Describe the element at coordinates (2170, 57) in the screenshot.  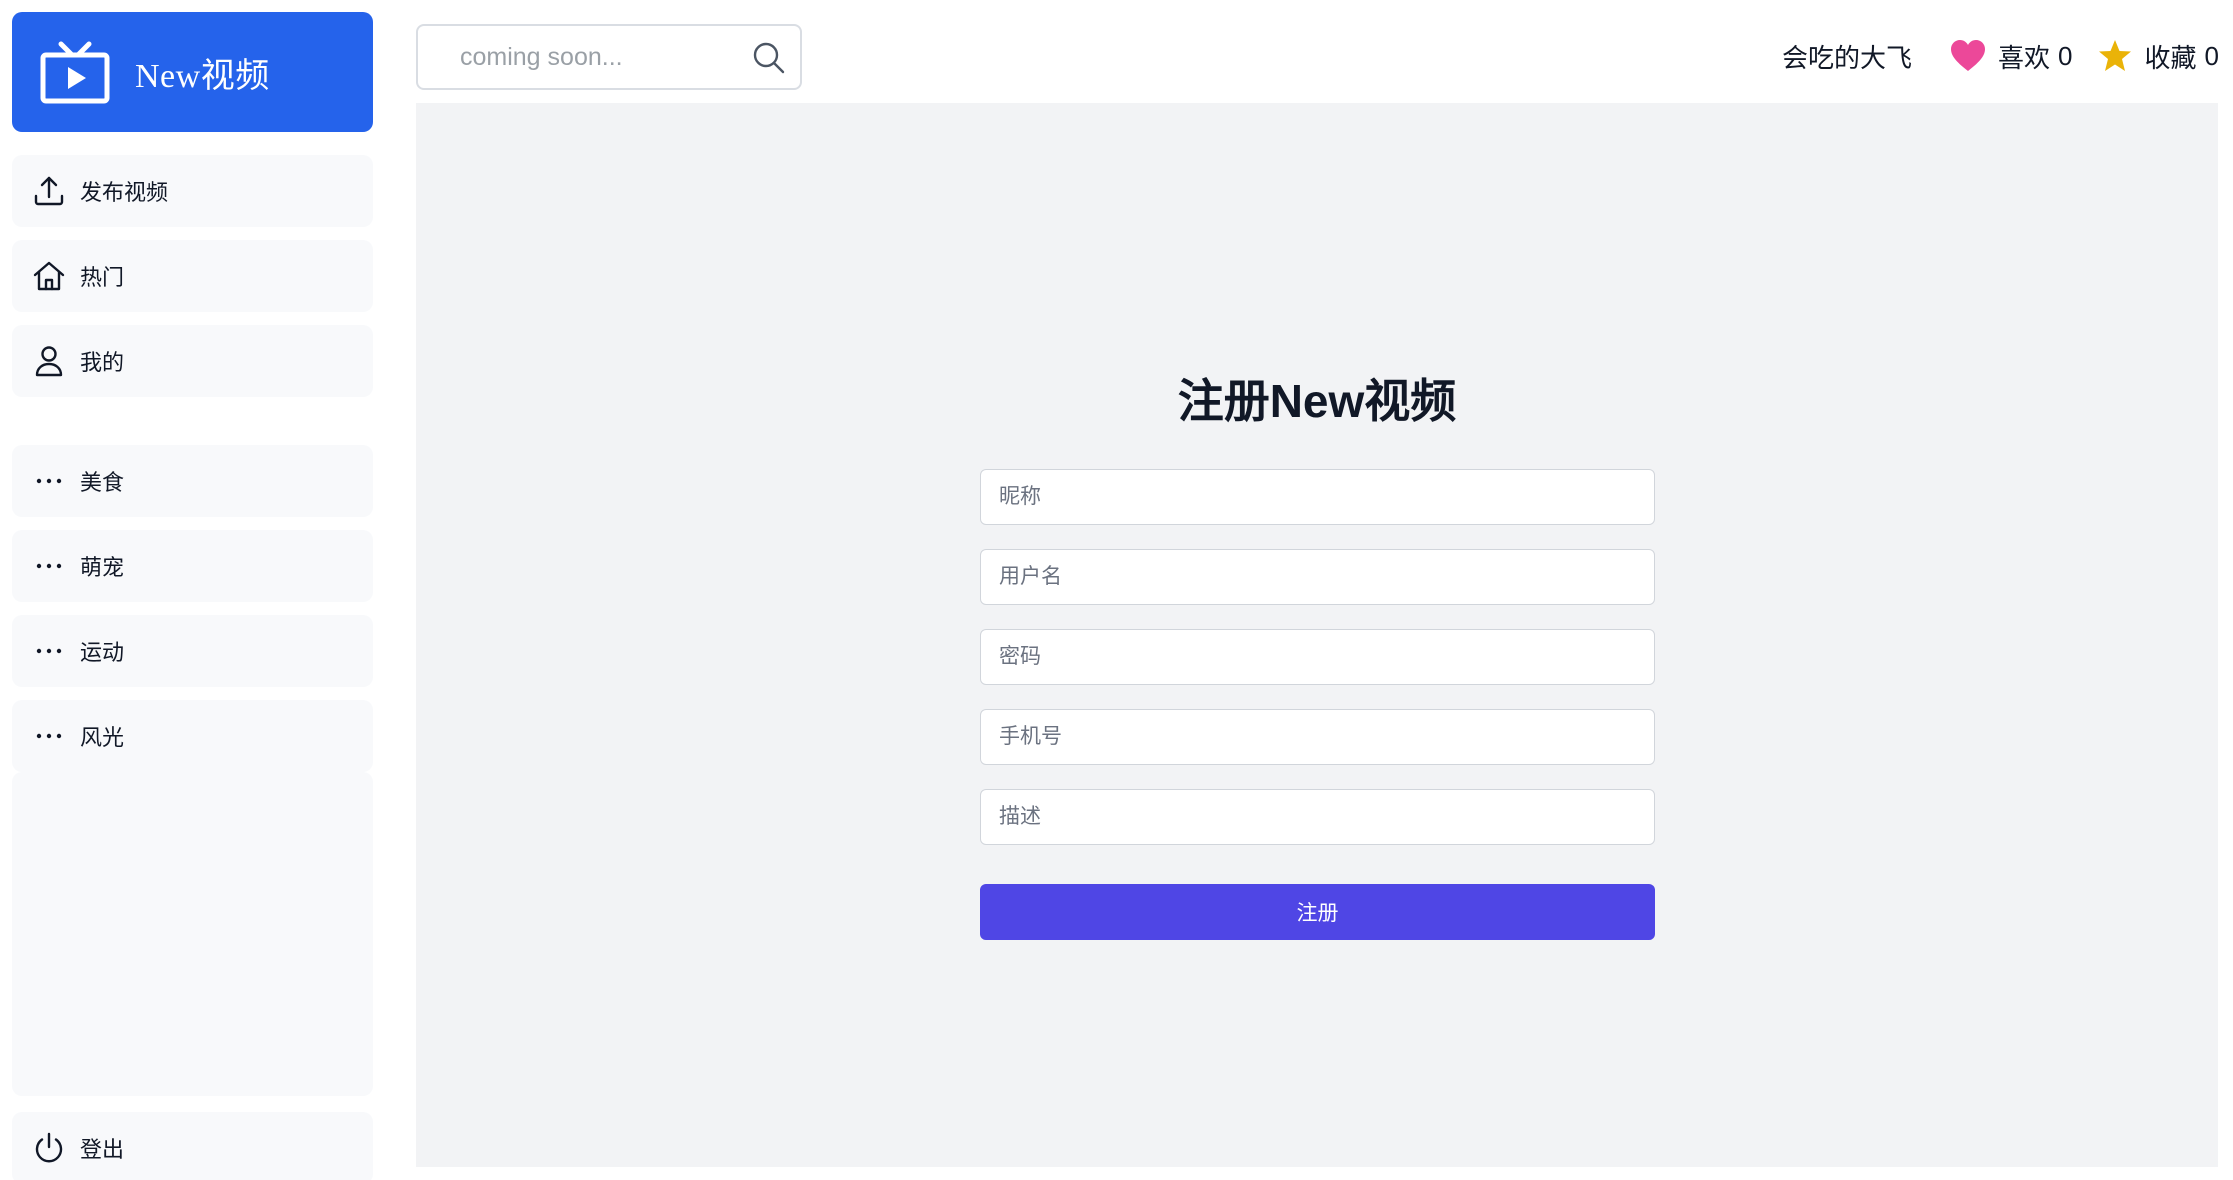
I see `favorites-label: 收藏` at that location.